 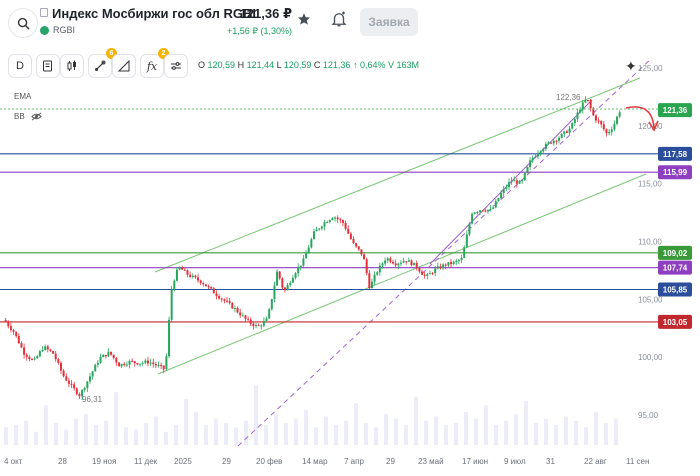 What do you see at coordinates (176, 66) in the screenshot?
I see `chart-settings-button` at bounding box center [176, 66].